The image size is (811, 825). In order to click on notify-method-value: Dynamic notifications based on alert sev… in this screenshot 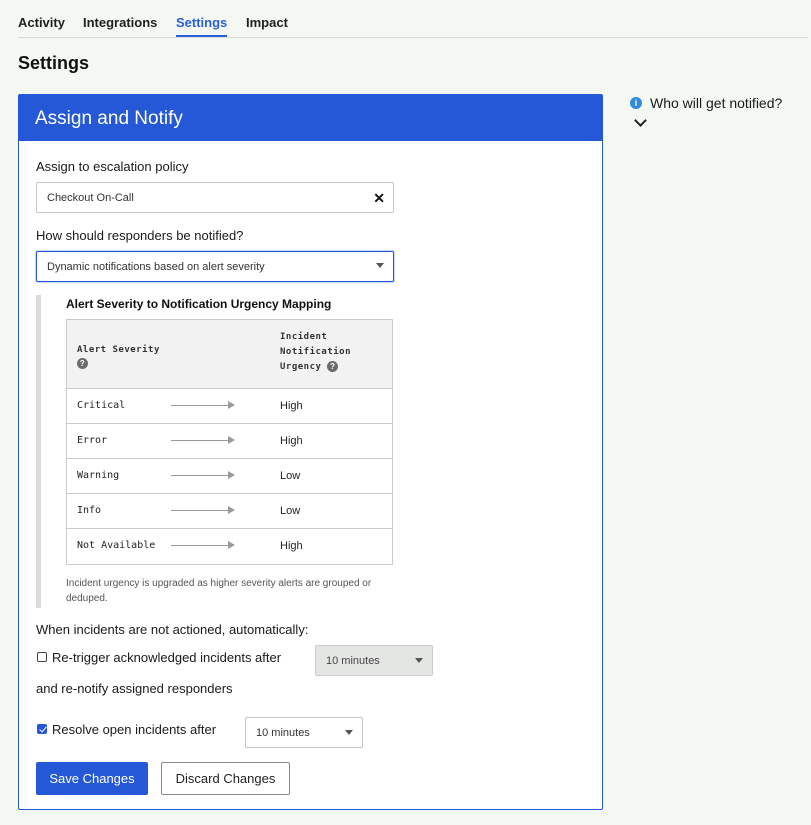, I will do `click(156, 266)`.